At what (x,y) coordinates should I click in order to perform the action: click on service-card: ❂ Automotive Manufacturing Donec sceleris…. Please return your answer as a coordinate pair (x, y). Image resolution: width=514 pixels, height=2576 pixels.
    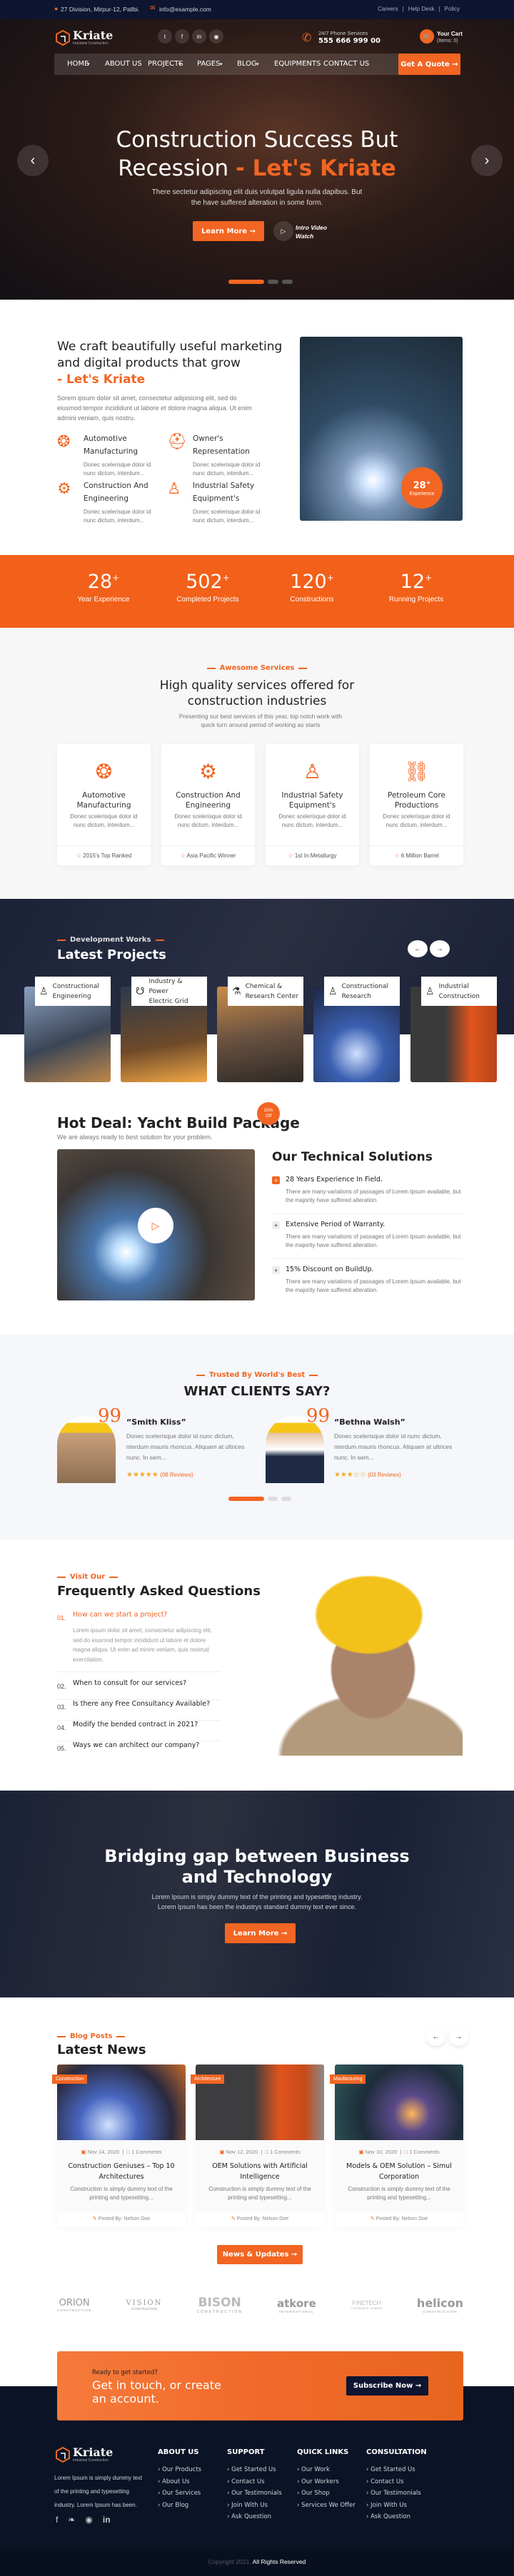
    Looking at the image, I should click on (104, 804).